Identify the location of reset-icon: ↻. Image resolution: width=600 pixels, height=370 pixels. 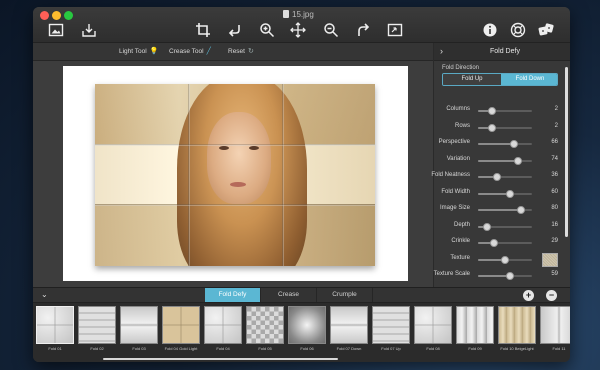
(250, 51).